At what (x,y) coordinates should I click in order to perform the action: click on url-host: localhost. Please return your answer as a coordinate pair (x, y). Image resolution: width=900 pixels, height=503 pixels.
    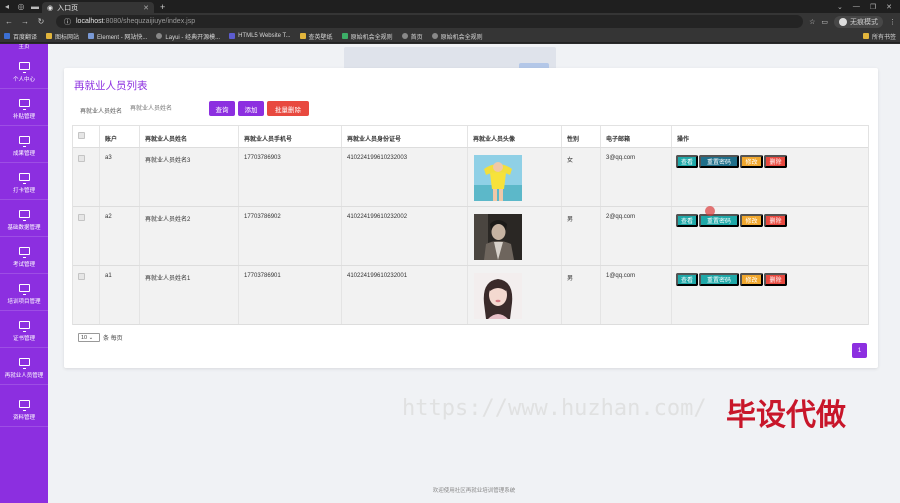
    Looking at the image, I should click on (90, 21).